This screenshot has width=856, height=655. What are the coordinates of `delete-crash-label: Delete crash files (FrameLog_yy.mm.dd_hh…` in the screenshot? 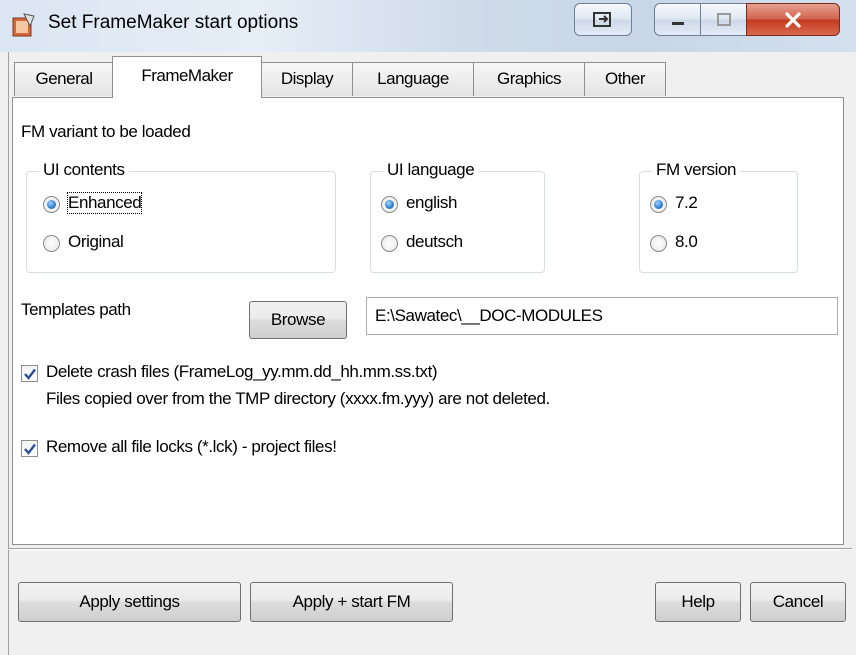 It's located at (242, 372).